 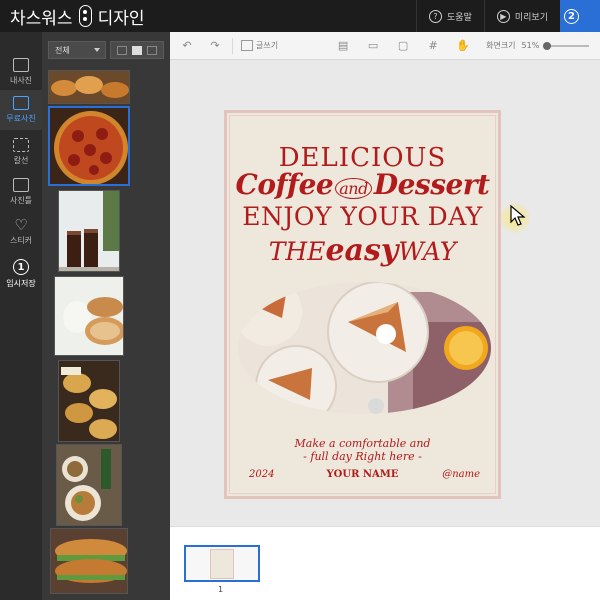 What do you see at coordinates (152, 50) in the screenshot?
I see `large-view-icon` at bounding box center [152, 50].